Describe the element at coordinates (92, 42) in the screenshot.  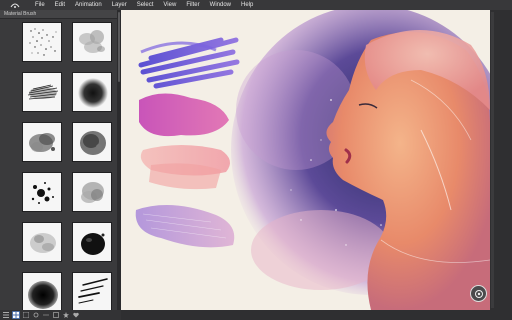
I see `smudge-brush-icon` at that location.